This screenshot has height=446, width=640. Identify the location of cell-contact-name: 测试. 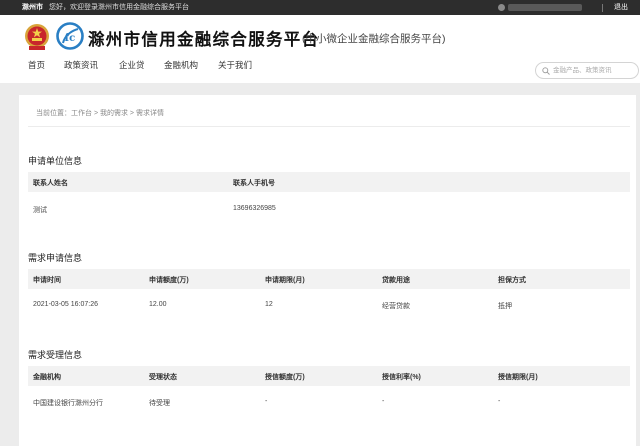
(40, 210).